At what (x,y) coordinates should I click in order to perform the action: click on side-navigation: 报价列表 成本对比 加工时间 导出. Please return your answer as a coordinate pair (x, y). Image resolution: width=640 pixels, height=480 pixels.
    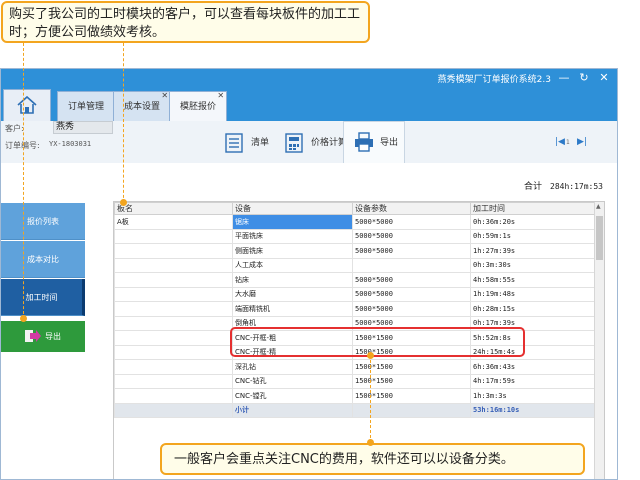
    Looking at the image, I should click on (44, 289).